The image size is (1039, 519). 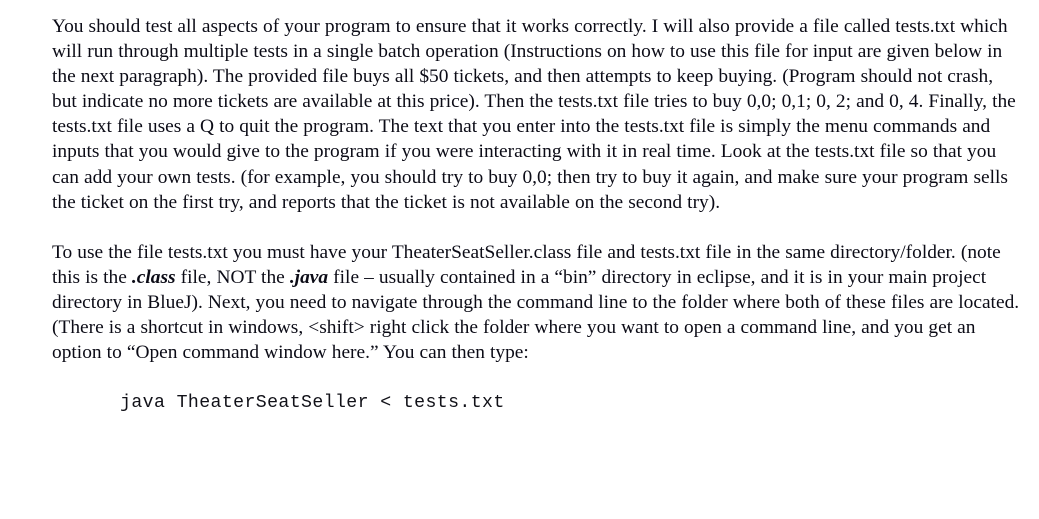 I want to click on code-block-run-command: java TheaterSeatSeller < tests.txt, so click(x=312, y=403).